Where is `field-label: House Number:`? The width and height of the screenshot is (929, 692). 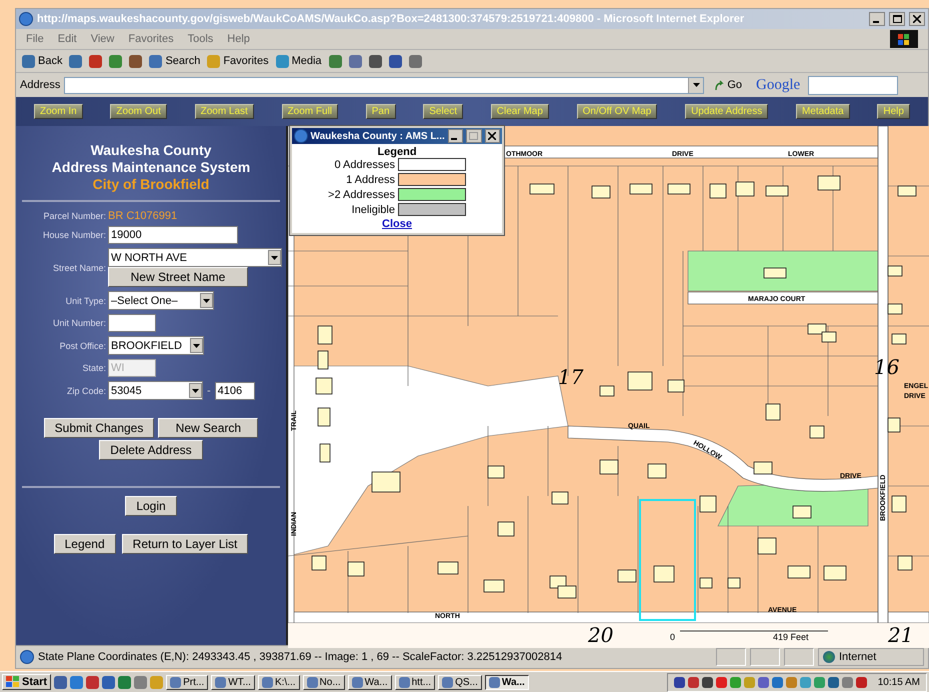
field-label: House Number: is located at coordinates (74, 235).